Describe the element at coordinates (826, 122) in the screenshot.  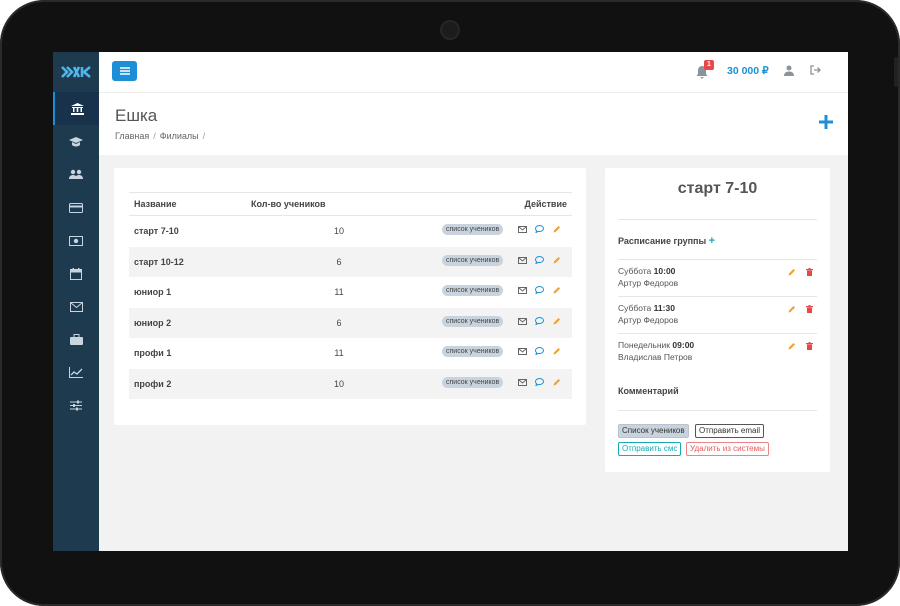
I see `add-plus-icon` at that location.